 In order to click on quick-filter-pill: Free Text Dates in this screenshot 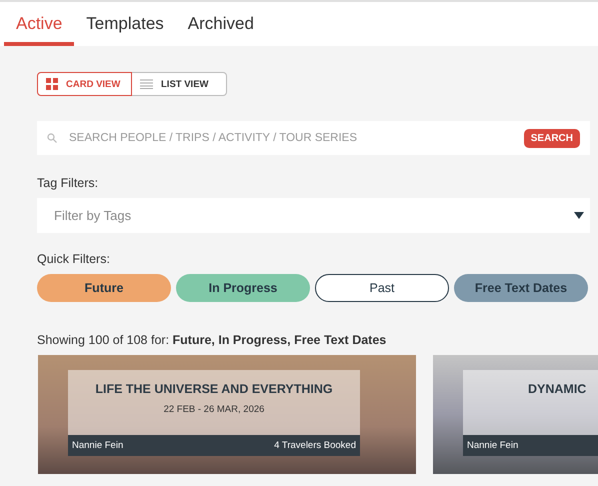, I will do `click(521, 288)`.